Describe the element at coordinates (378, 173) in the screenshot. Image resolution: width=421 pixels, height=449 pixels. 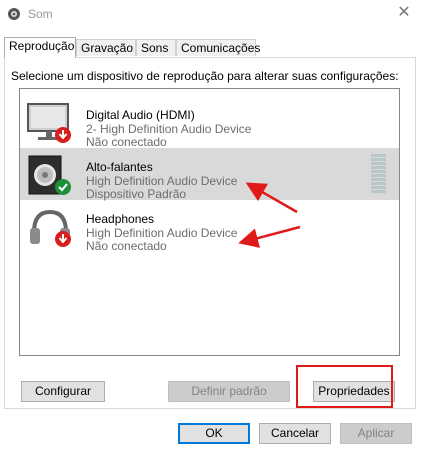
I see `volume-meter` at that location.